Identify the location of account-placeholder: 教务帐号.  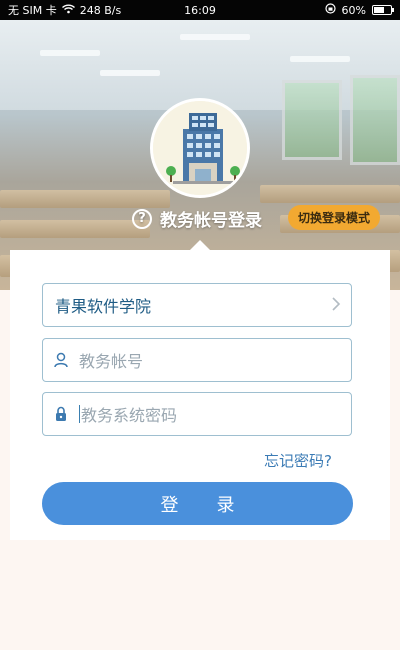
(111, 361).